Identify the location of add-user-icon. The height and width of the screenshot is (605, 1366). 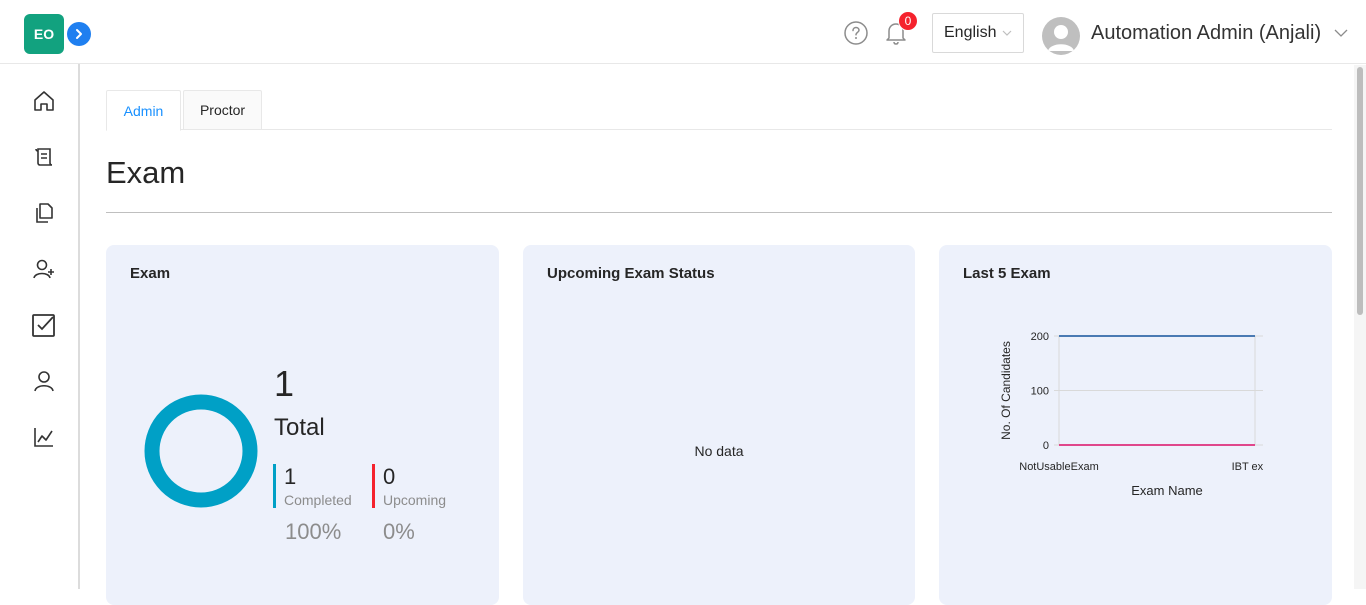
(44, 269).